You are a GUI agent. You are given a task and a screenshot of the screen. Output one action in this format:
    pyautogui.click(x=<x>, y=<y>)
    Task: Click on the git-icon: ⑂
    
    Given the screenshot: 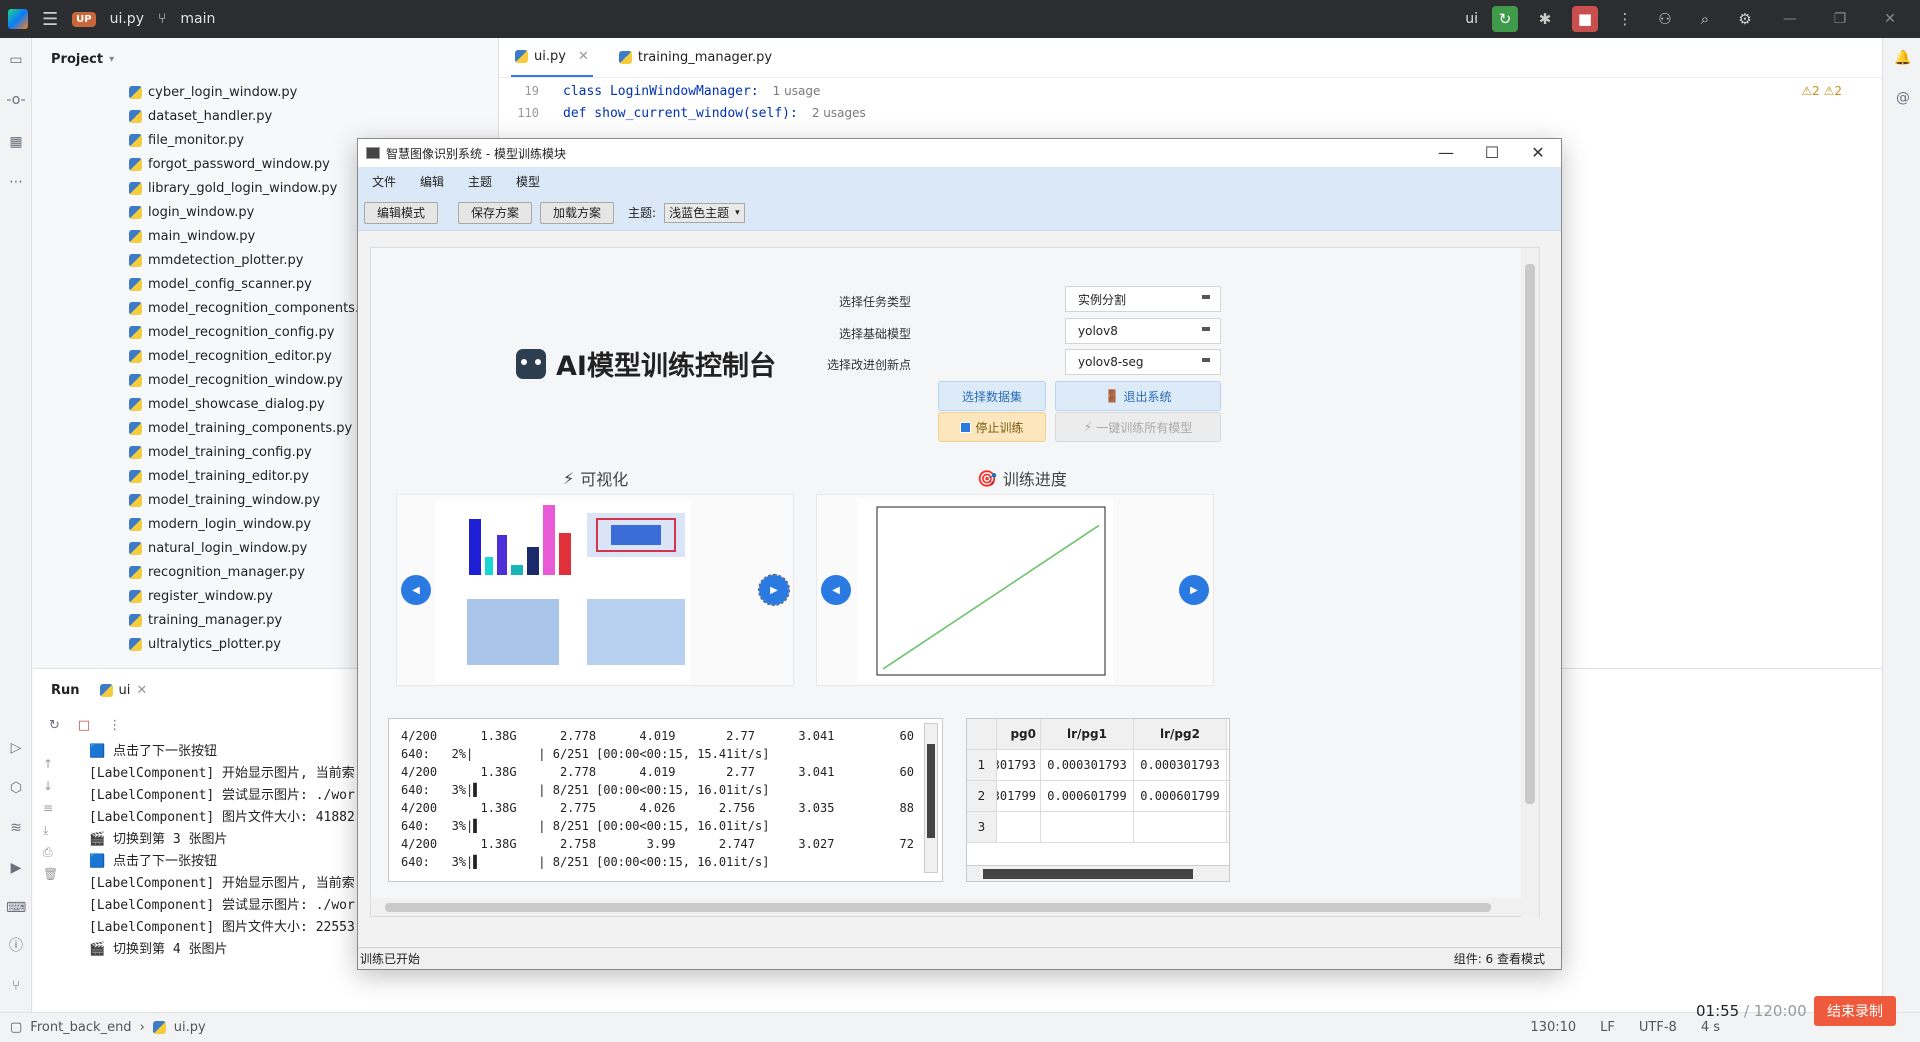 What is the action you would take?
    pyautogui.click(x=16, y=986)
    